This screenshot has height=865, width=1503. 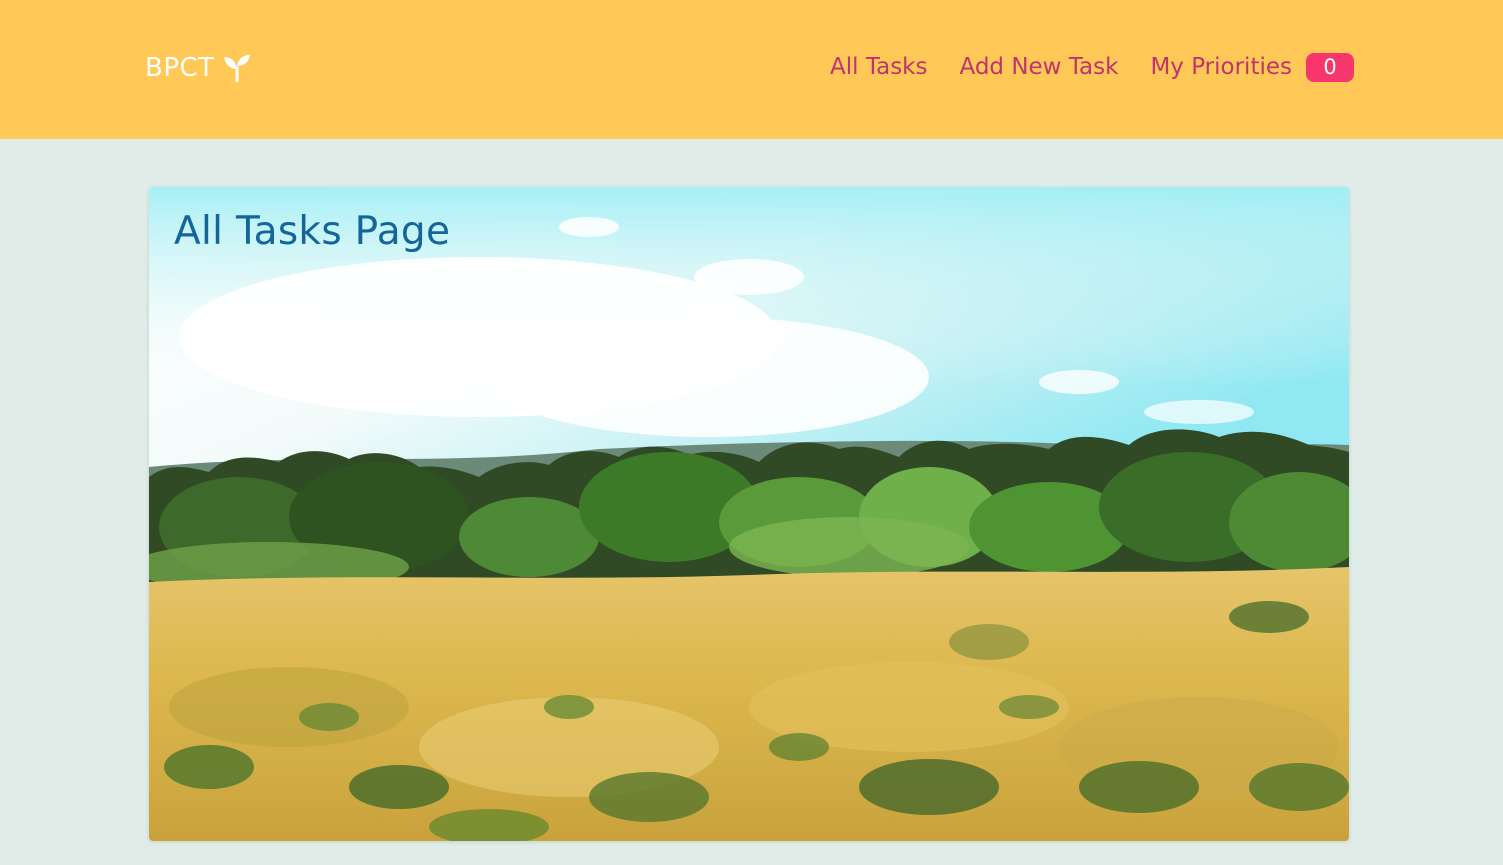 I want to click on nav-my-priorities: My Priorities 0, so click(x=1252, y=67).